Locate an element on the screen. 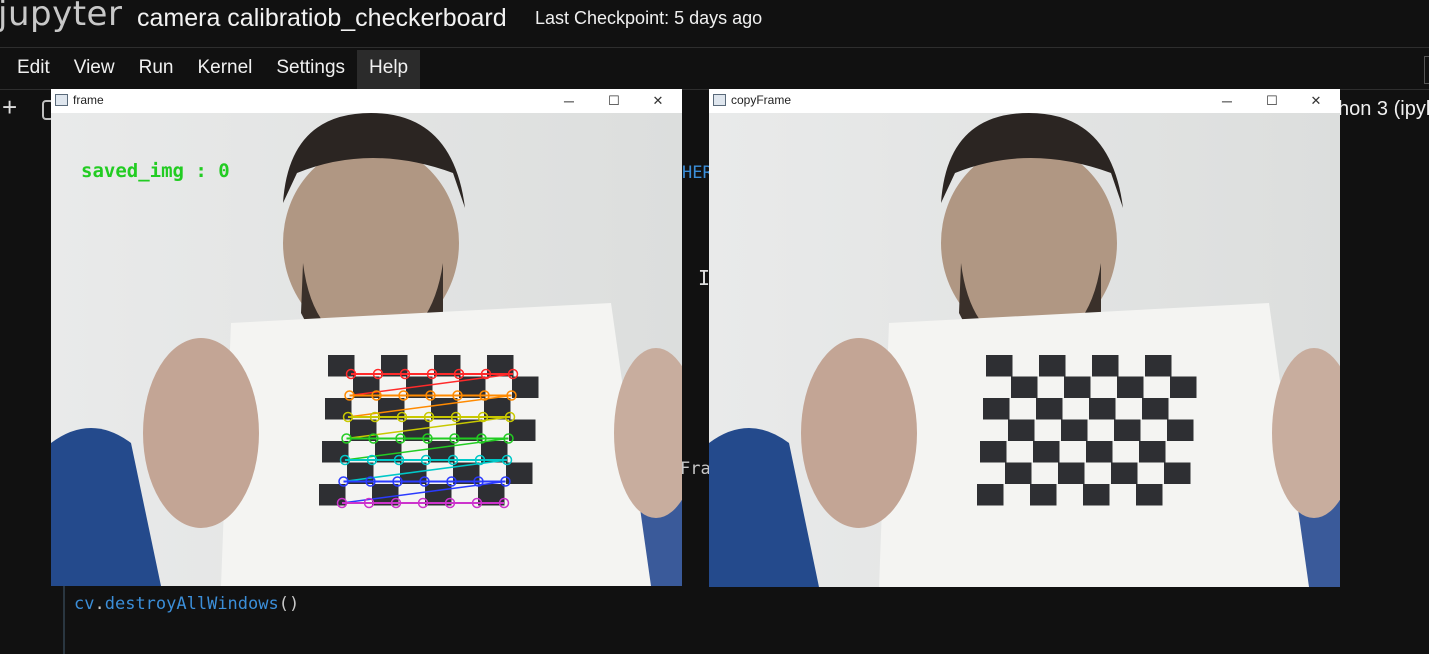 This screenshot has width=1429, height=654. saved-image-counter: saved_img : 0 is located at coordinates (155, 171).